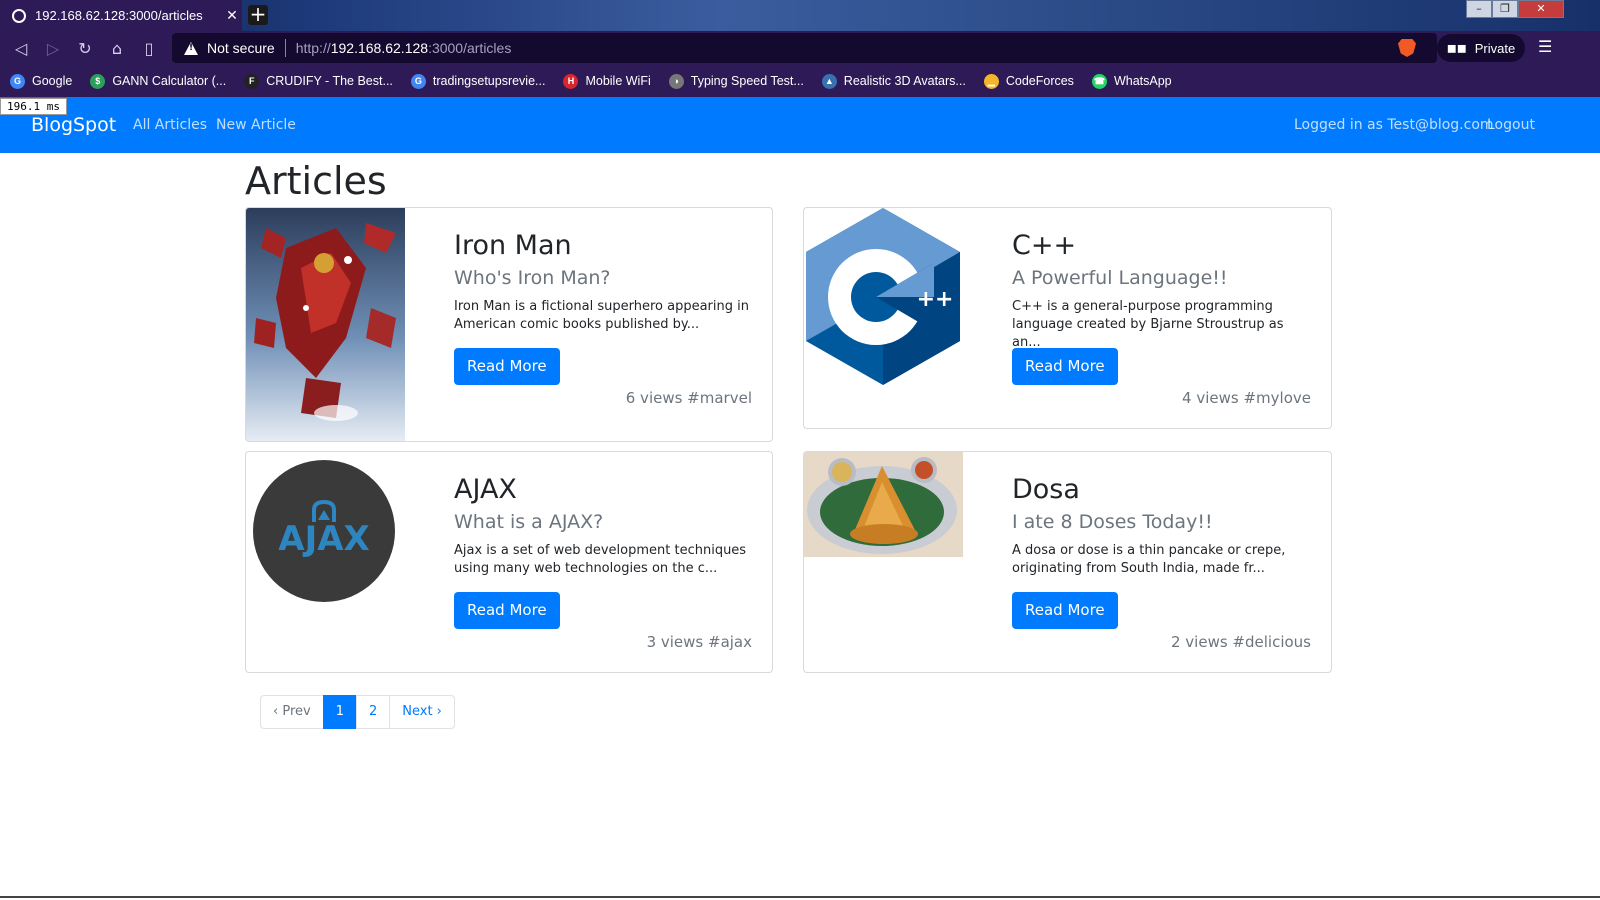 The width and height of the screenshot is (1600, 900). What do you see at coordinates (1120, 278) in the screenshot?
I see `card-subtitle: A Powerful Language!!` at bounding box center [1120, 278].